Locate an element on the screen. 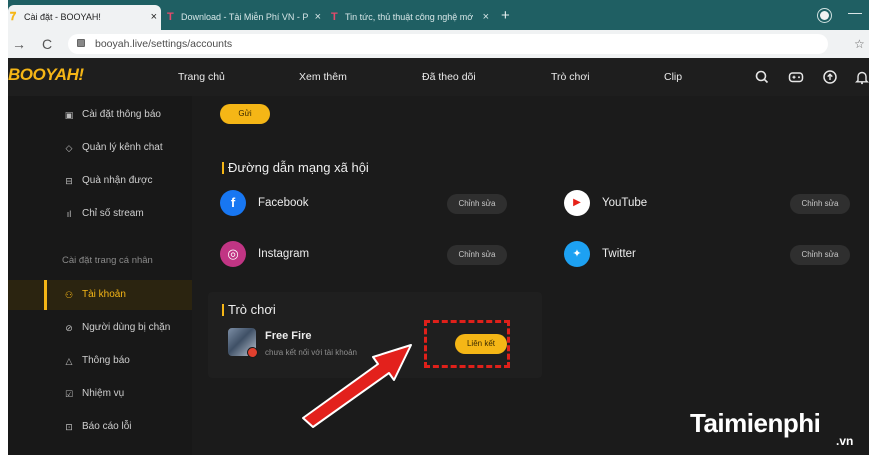  annotation-arrow is located at coordinates (357, 386).